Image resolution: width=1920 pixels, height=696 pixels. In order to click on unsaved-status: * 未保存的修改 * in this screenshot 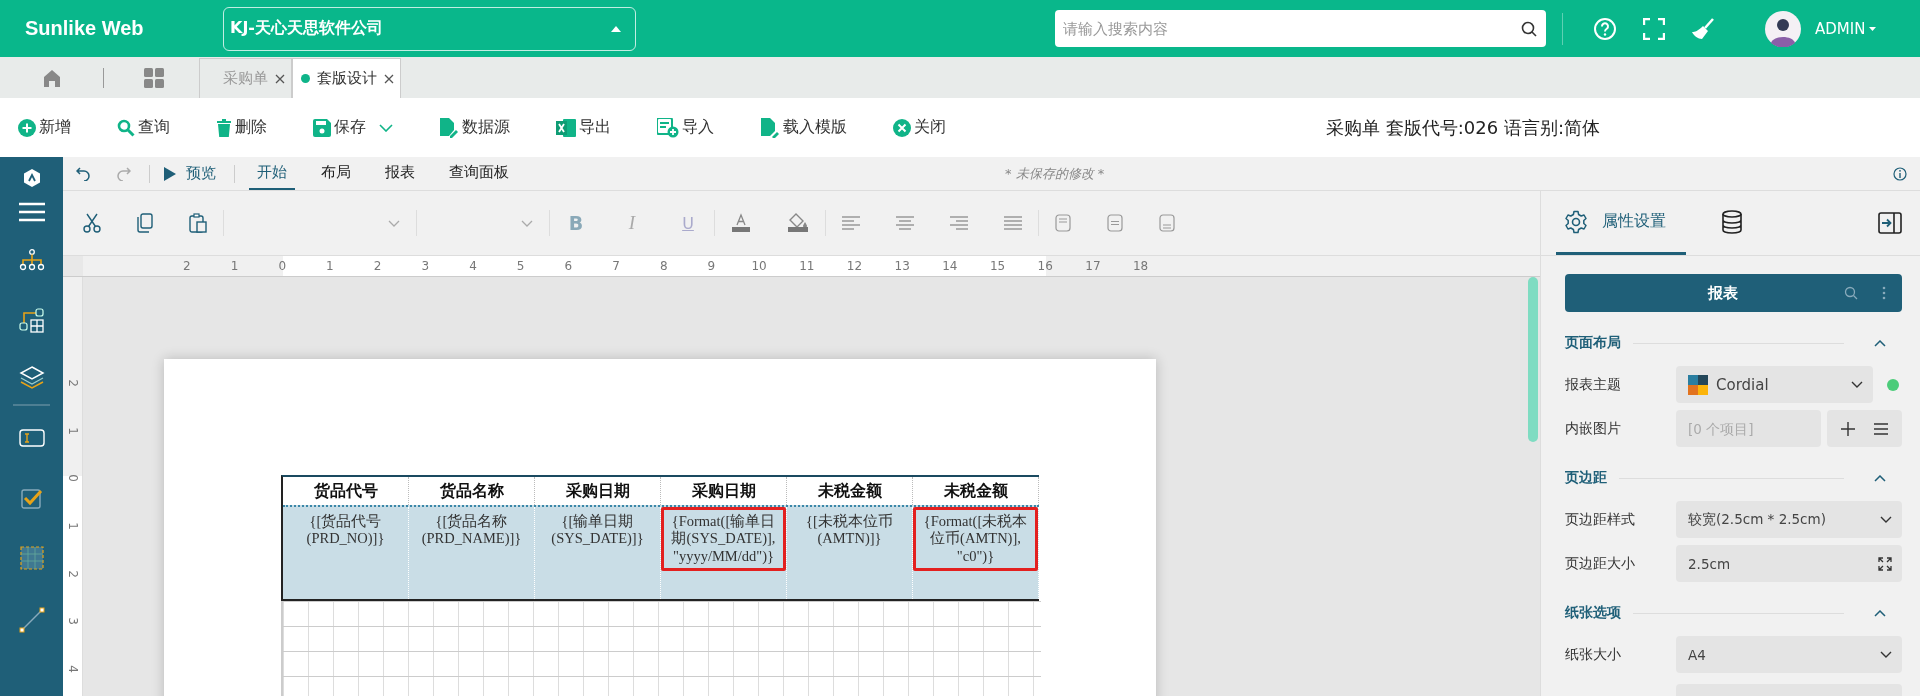, I will do `click(1055, 173)`.